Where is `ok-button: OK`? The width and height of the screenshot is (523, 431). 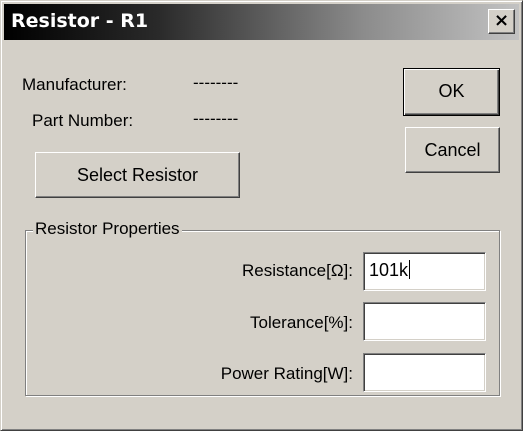 ok-button: OK is located at coordinates (451, 92).